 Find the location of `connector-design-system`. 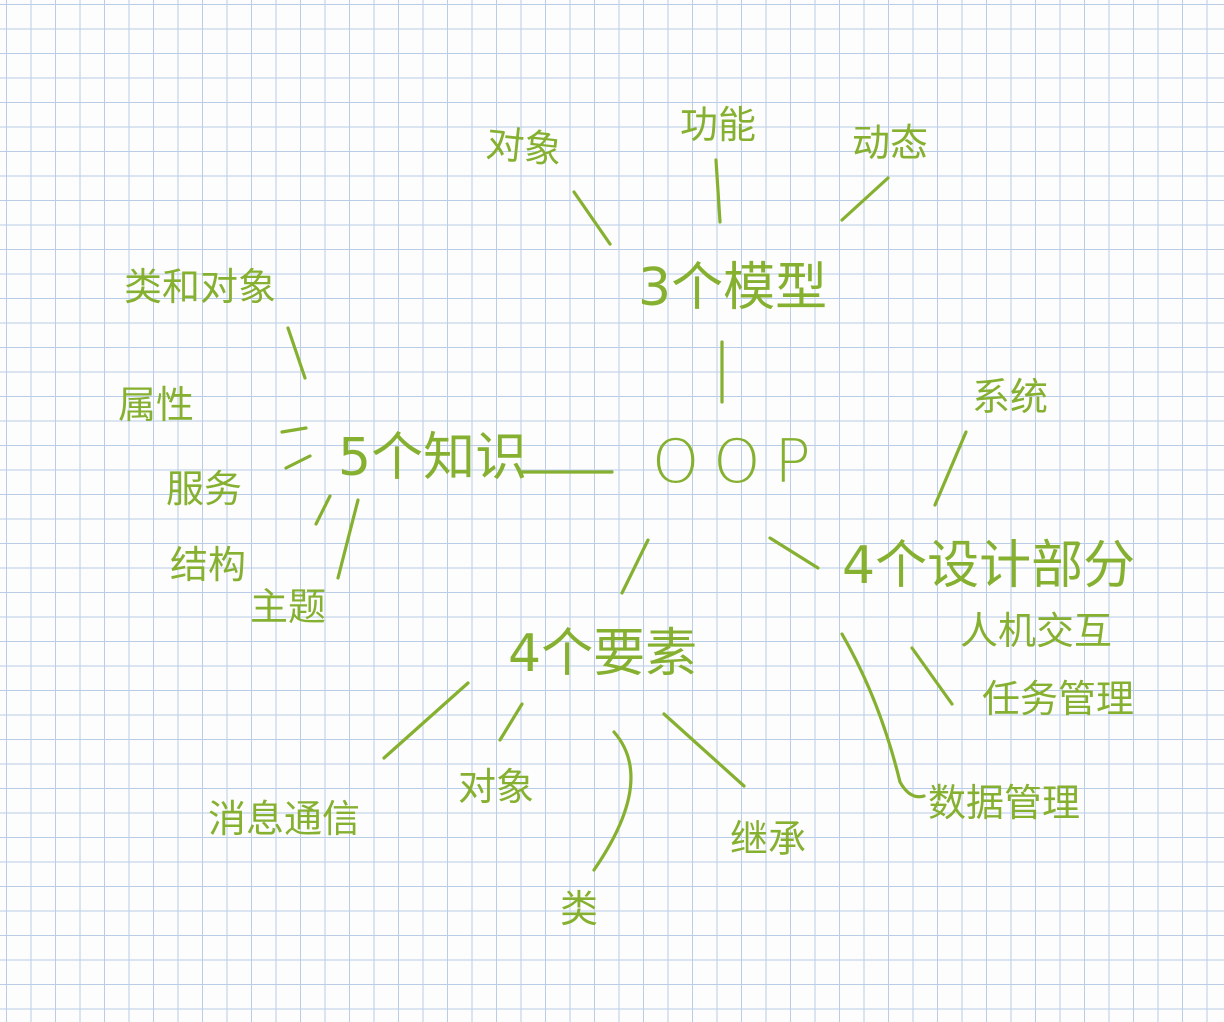

connector-design-system is located at coordinates (950, 468).